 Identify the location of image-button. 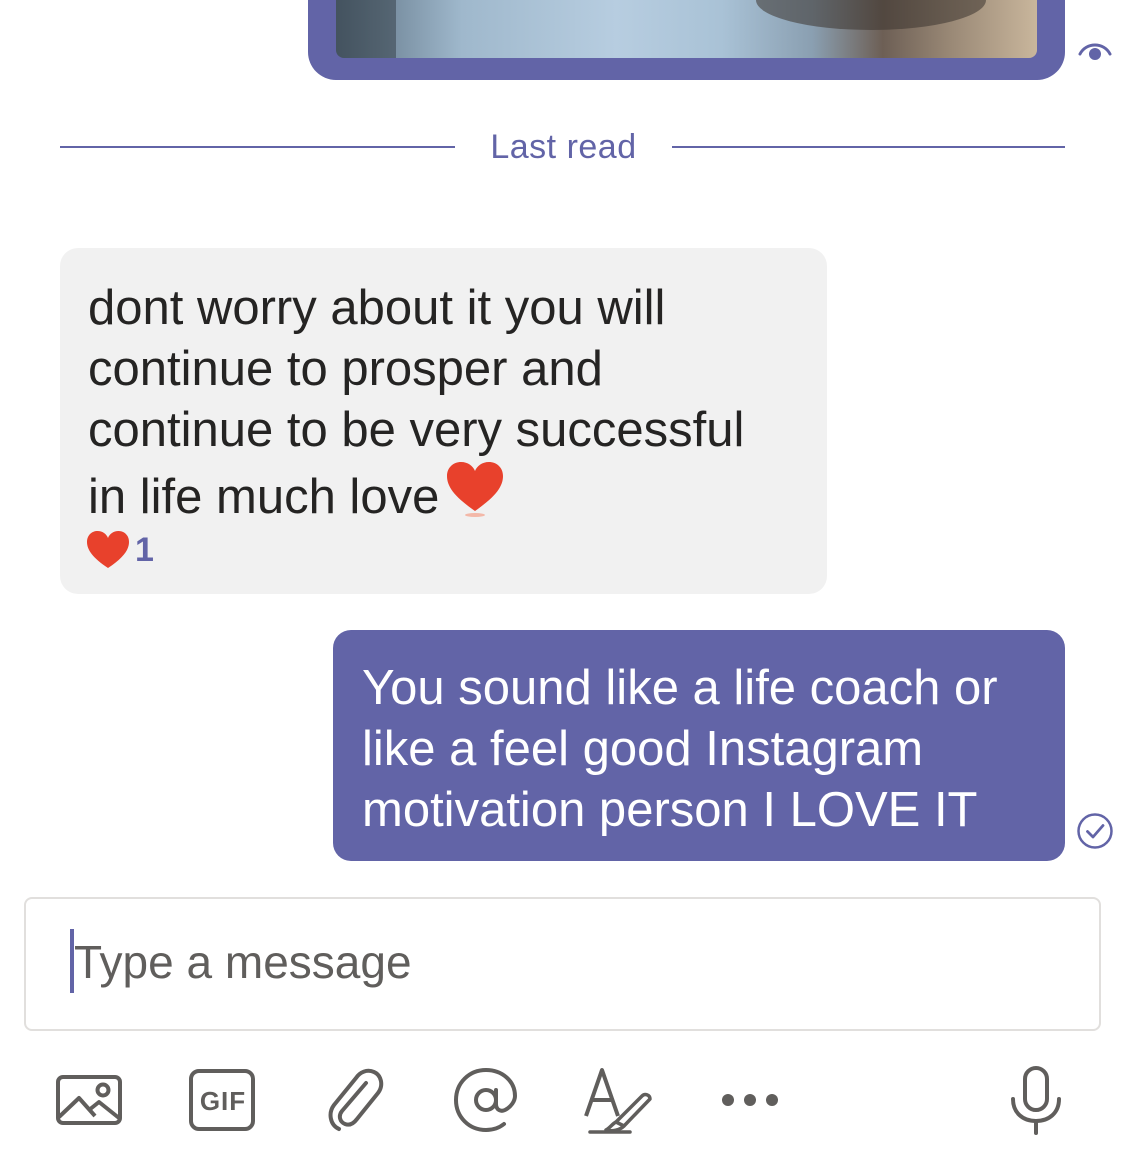
(90, 1100).